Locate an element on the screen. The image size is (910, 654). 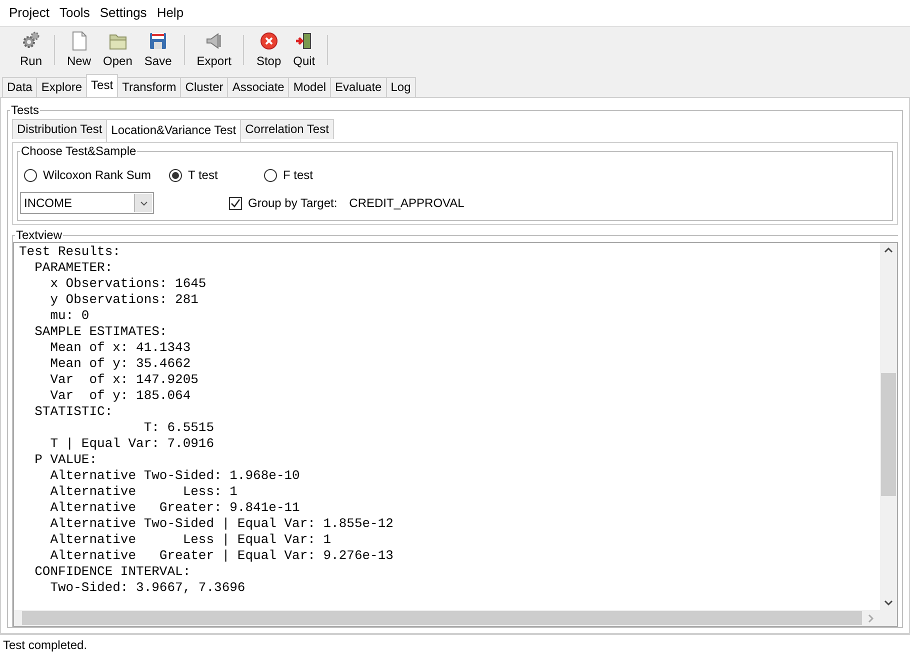
radio-label: T test is located at coordinates (203, 175).